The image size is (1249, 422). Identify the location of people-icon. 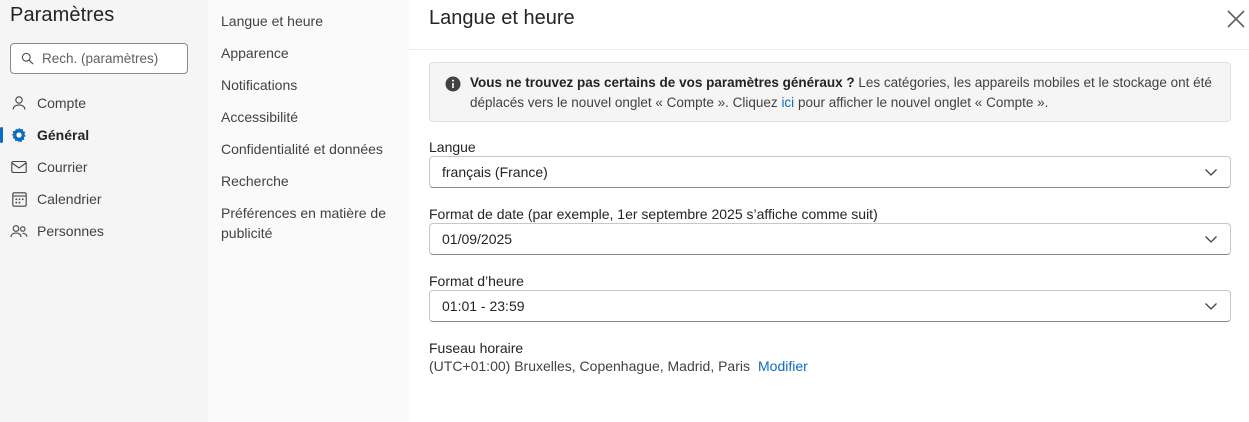
(19, 231).